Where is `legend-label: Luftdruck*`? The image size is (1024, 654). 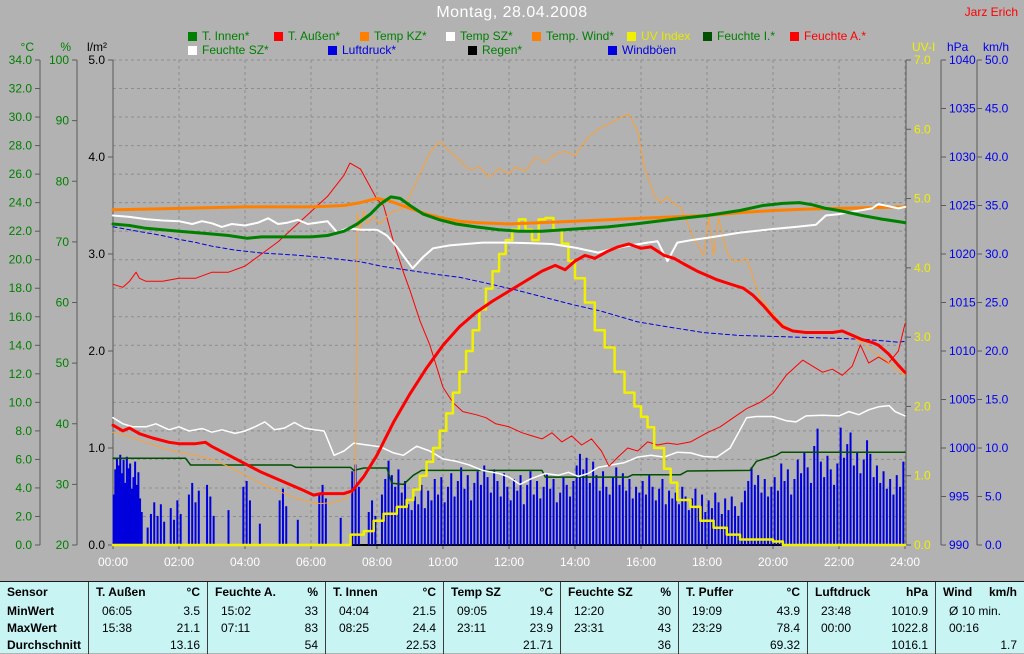 legend-label: Luftdruck* is located at coordinates (369, 50).